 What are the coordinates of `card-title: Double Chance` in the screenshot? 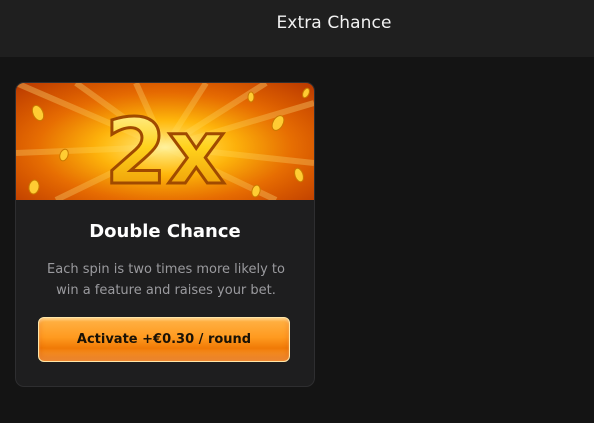 It's located at (165, 231).